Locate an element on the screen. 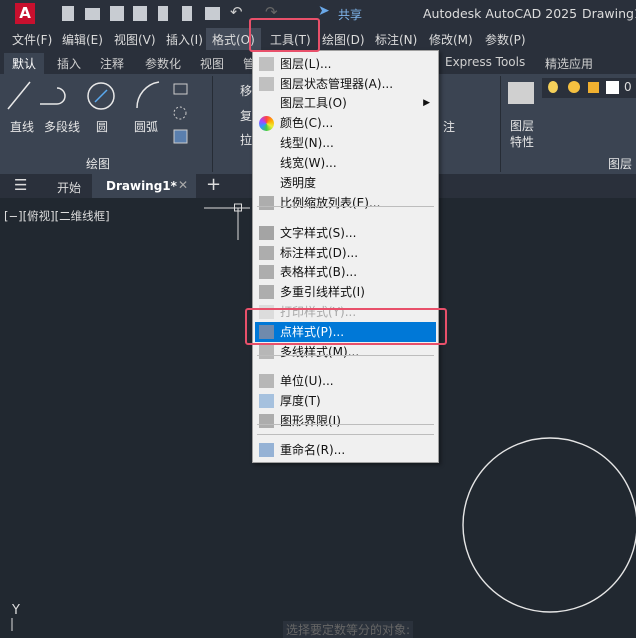 This screenshot has height=638, width=636. tab-parametric: 参数化 is located at coordinates (163, 63).